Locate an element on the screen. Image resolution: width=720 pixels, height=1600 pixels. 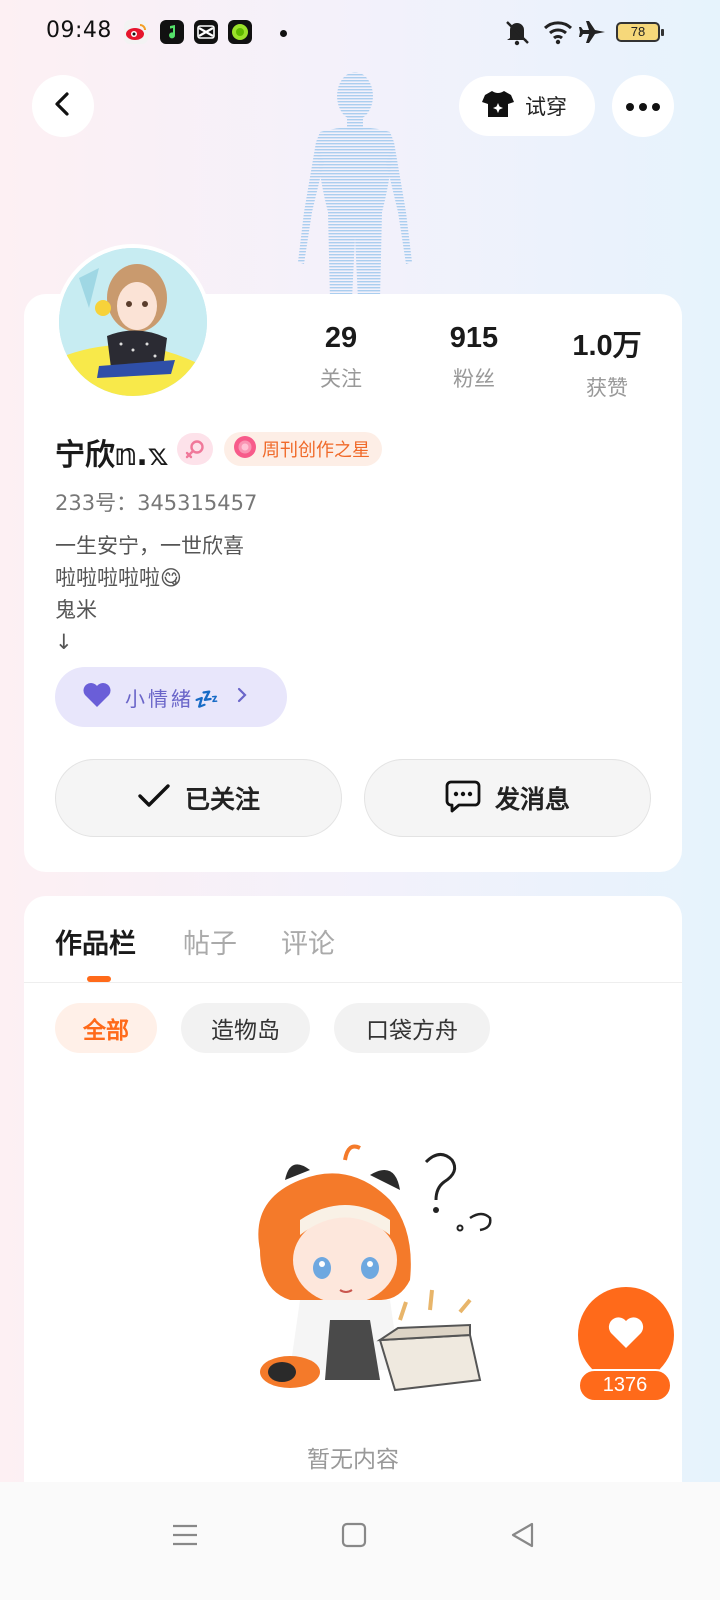
mood-status-button: 小情緒💤 is located at coordinates (171, 697).